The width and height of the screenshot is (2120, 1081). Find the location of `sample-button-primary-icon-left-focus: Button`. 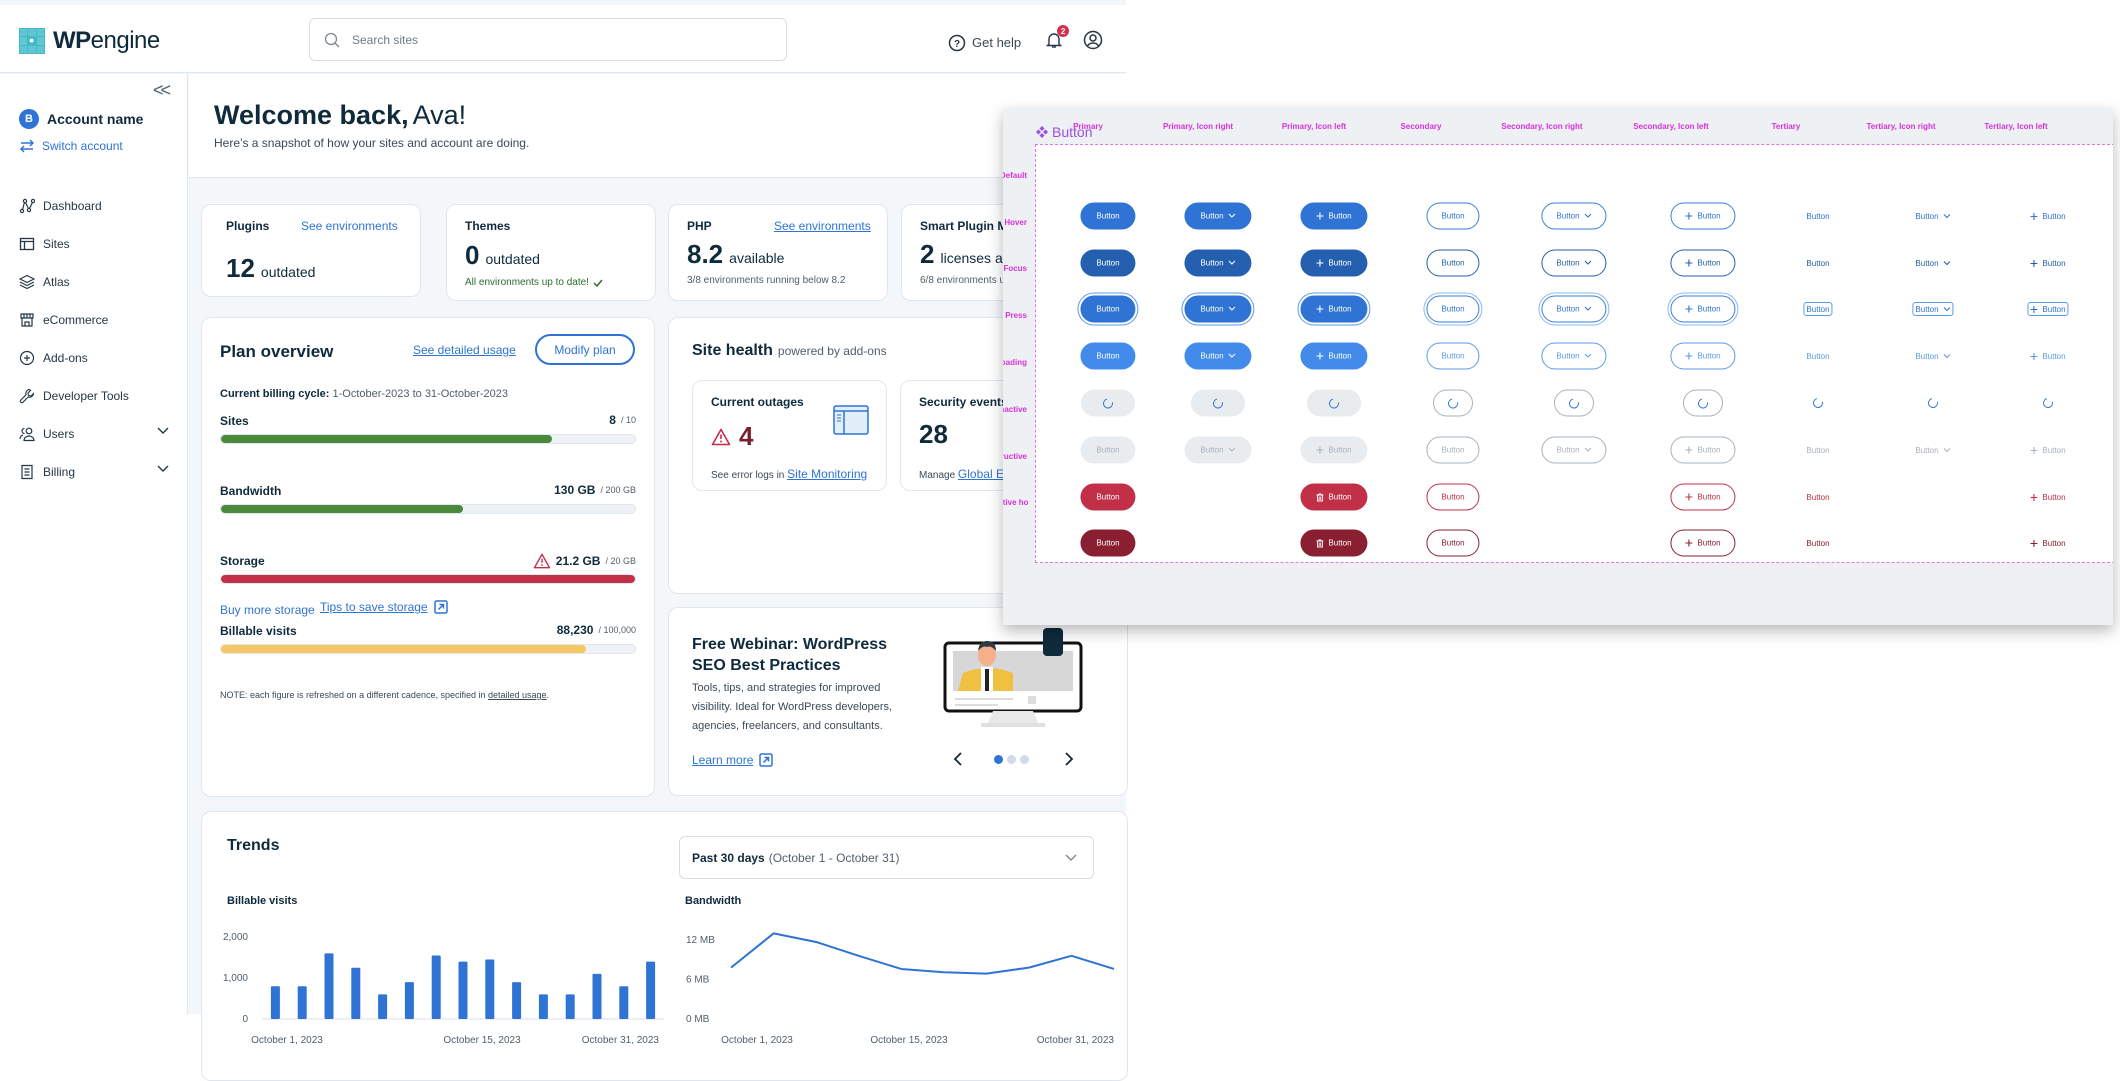

sample-button-primary-icon-left-focus: Button is located at coordinates (1333, 309).